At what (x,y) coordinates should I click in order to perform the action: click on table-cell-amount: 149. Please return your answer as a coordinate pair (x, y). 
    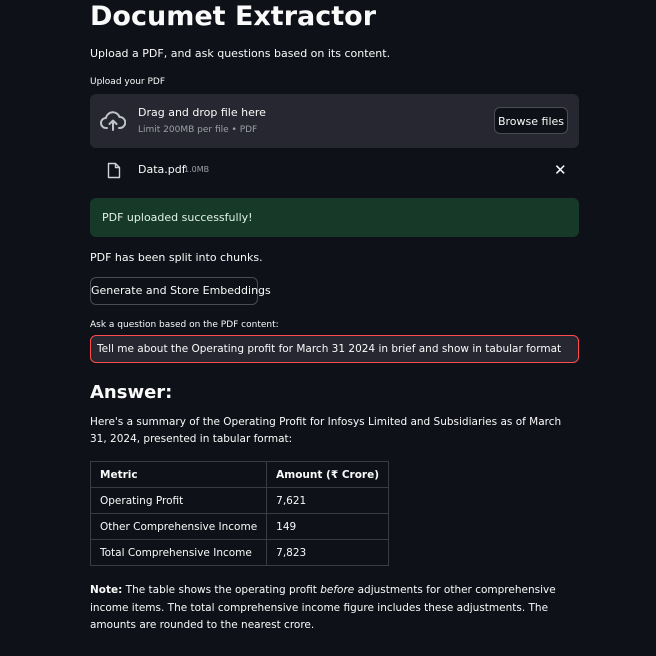
    Looking at the image, I should click on (328, 526).